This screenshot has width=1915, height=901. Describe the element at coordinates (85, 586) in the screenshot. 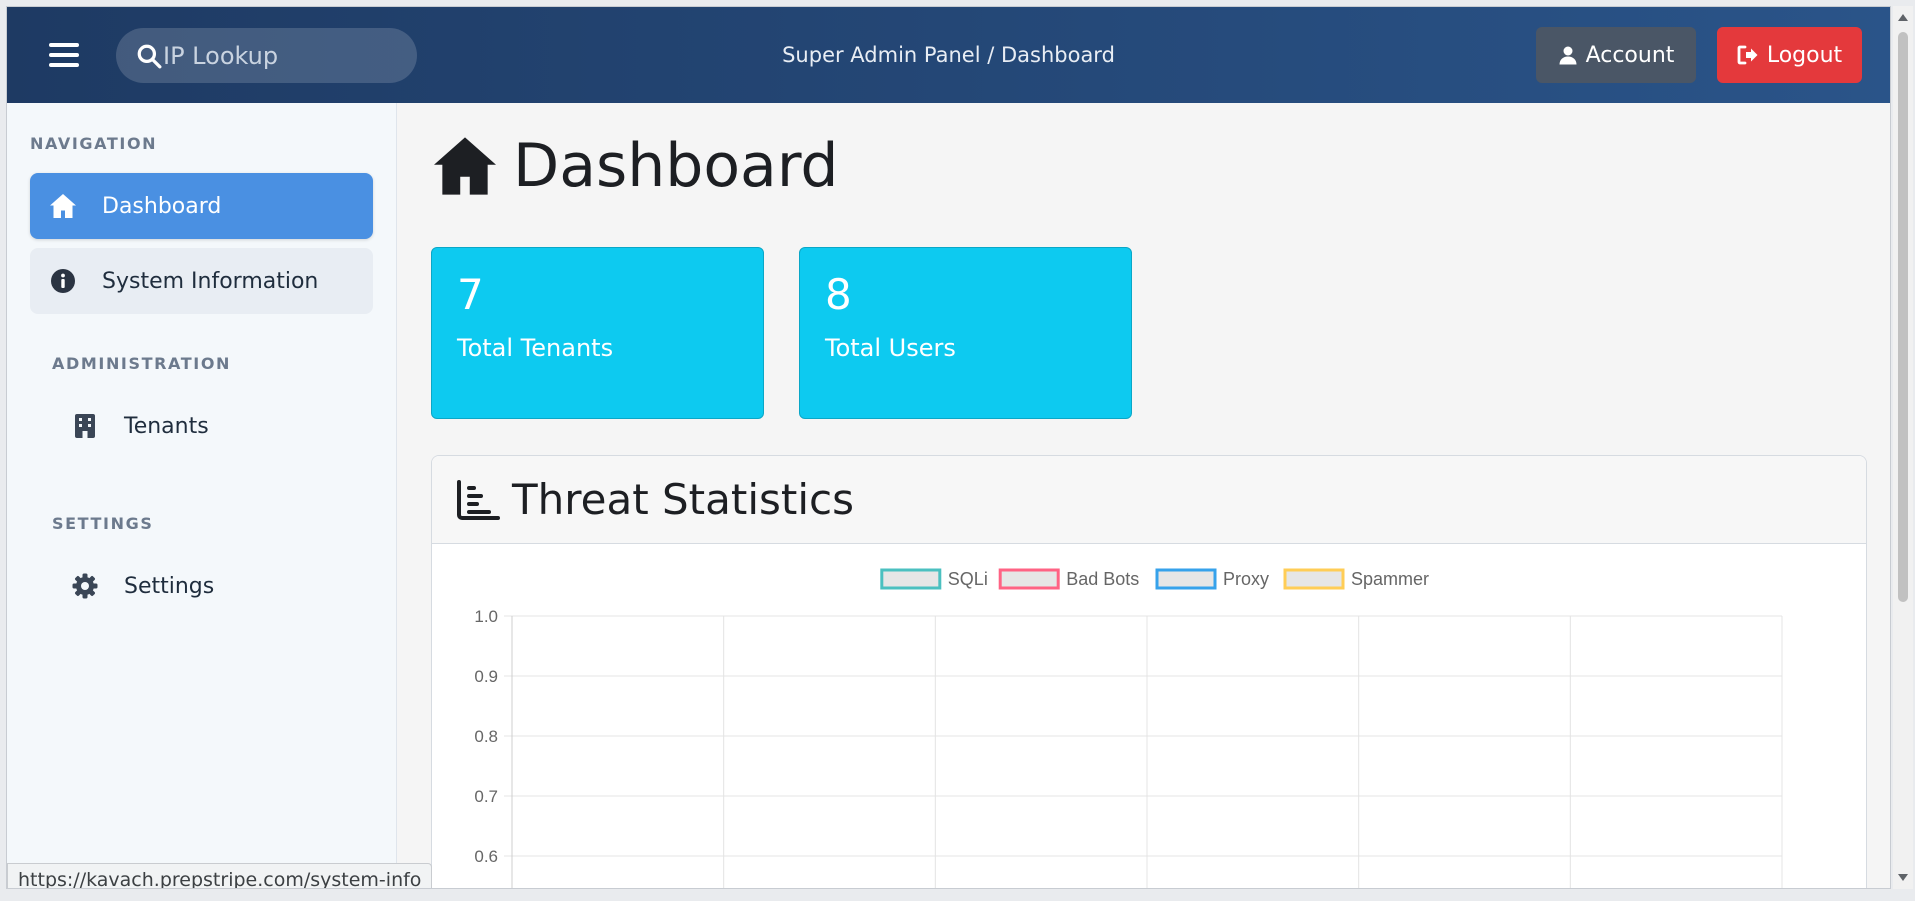

I see `gear-icon` at that location.